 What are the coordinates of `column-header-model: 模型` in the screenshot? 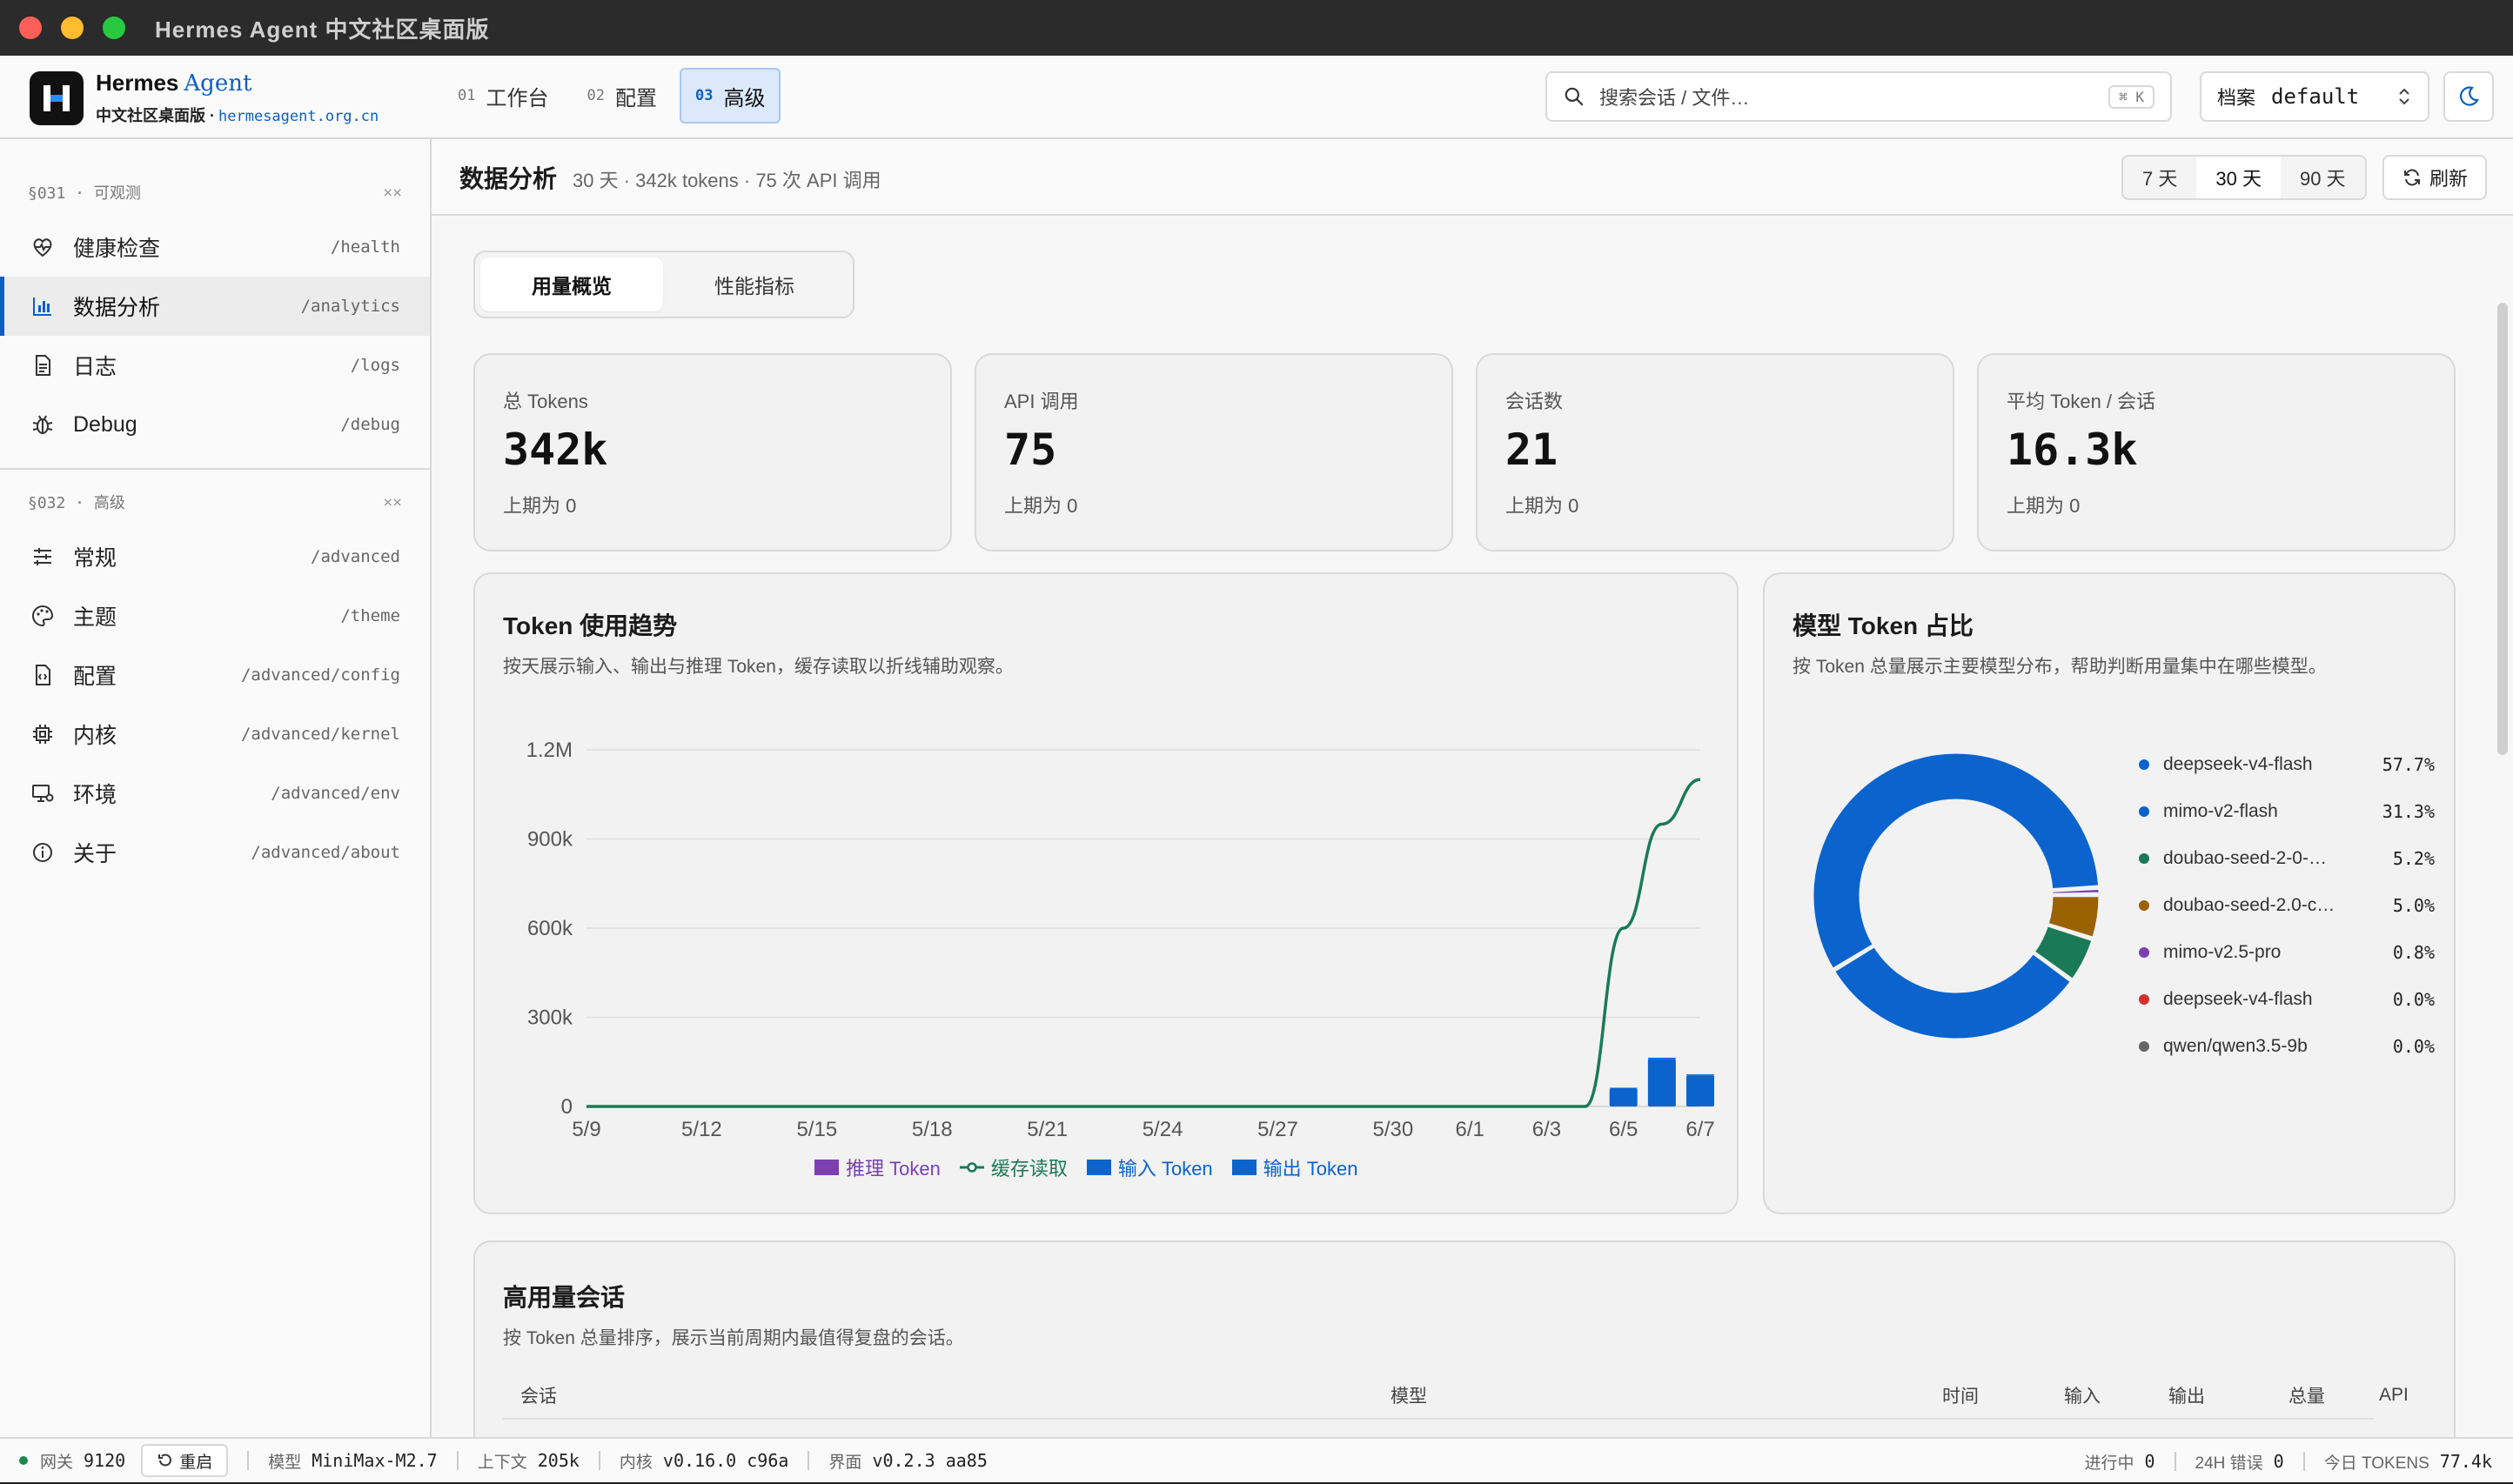 It's located at (1409, 1395).